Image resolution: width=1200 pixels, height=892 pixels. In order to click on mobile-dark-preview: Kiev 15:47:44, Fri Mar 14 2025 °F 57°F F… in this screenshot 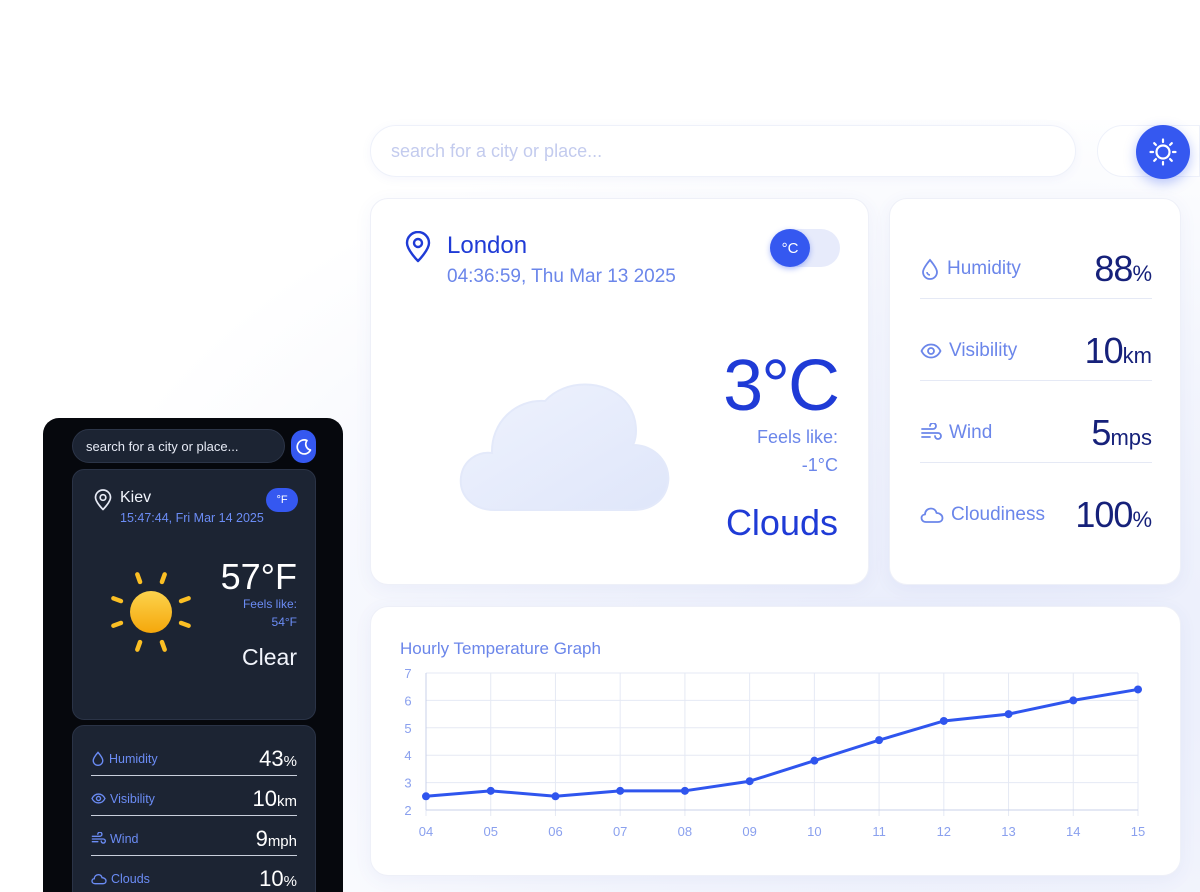, I will do `click(193, 655)`.